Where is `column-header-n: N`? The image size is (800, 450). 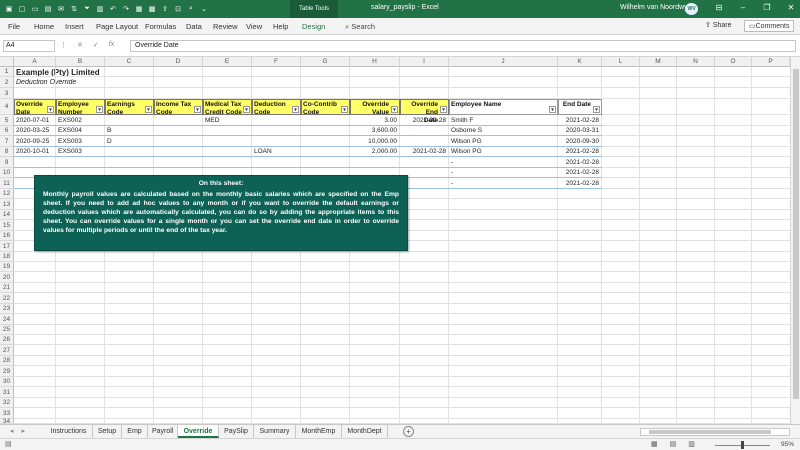
column-header-n: N is located at coordinates (696, 62).